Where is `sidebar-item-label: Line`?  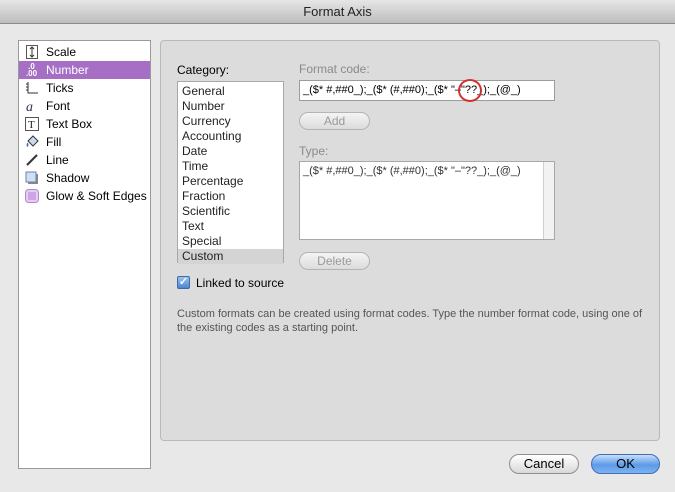
sidebar-item-label: Line is located at coordinates (57, 160).